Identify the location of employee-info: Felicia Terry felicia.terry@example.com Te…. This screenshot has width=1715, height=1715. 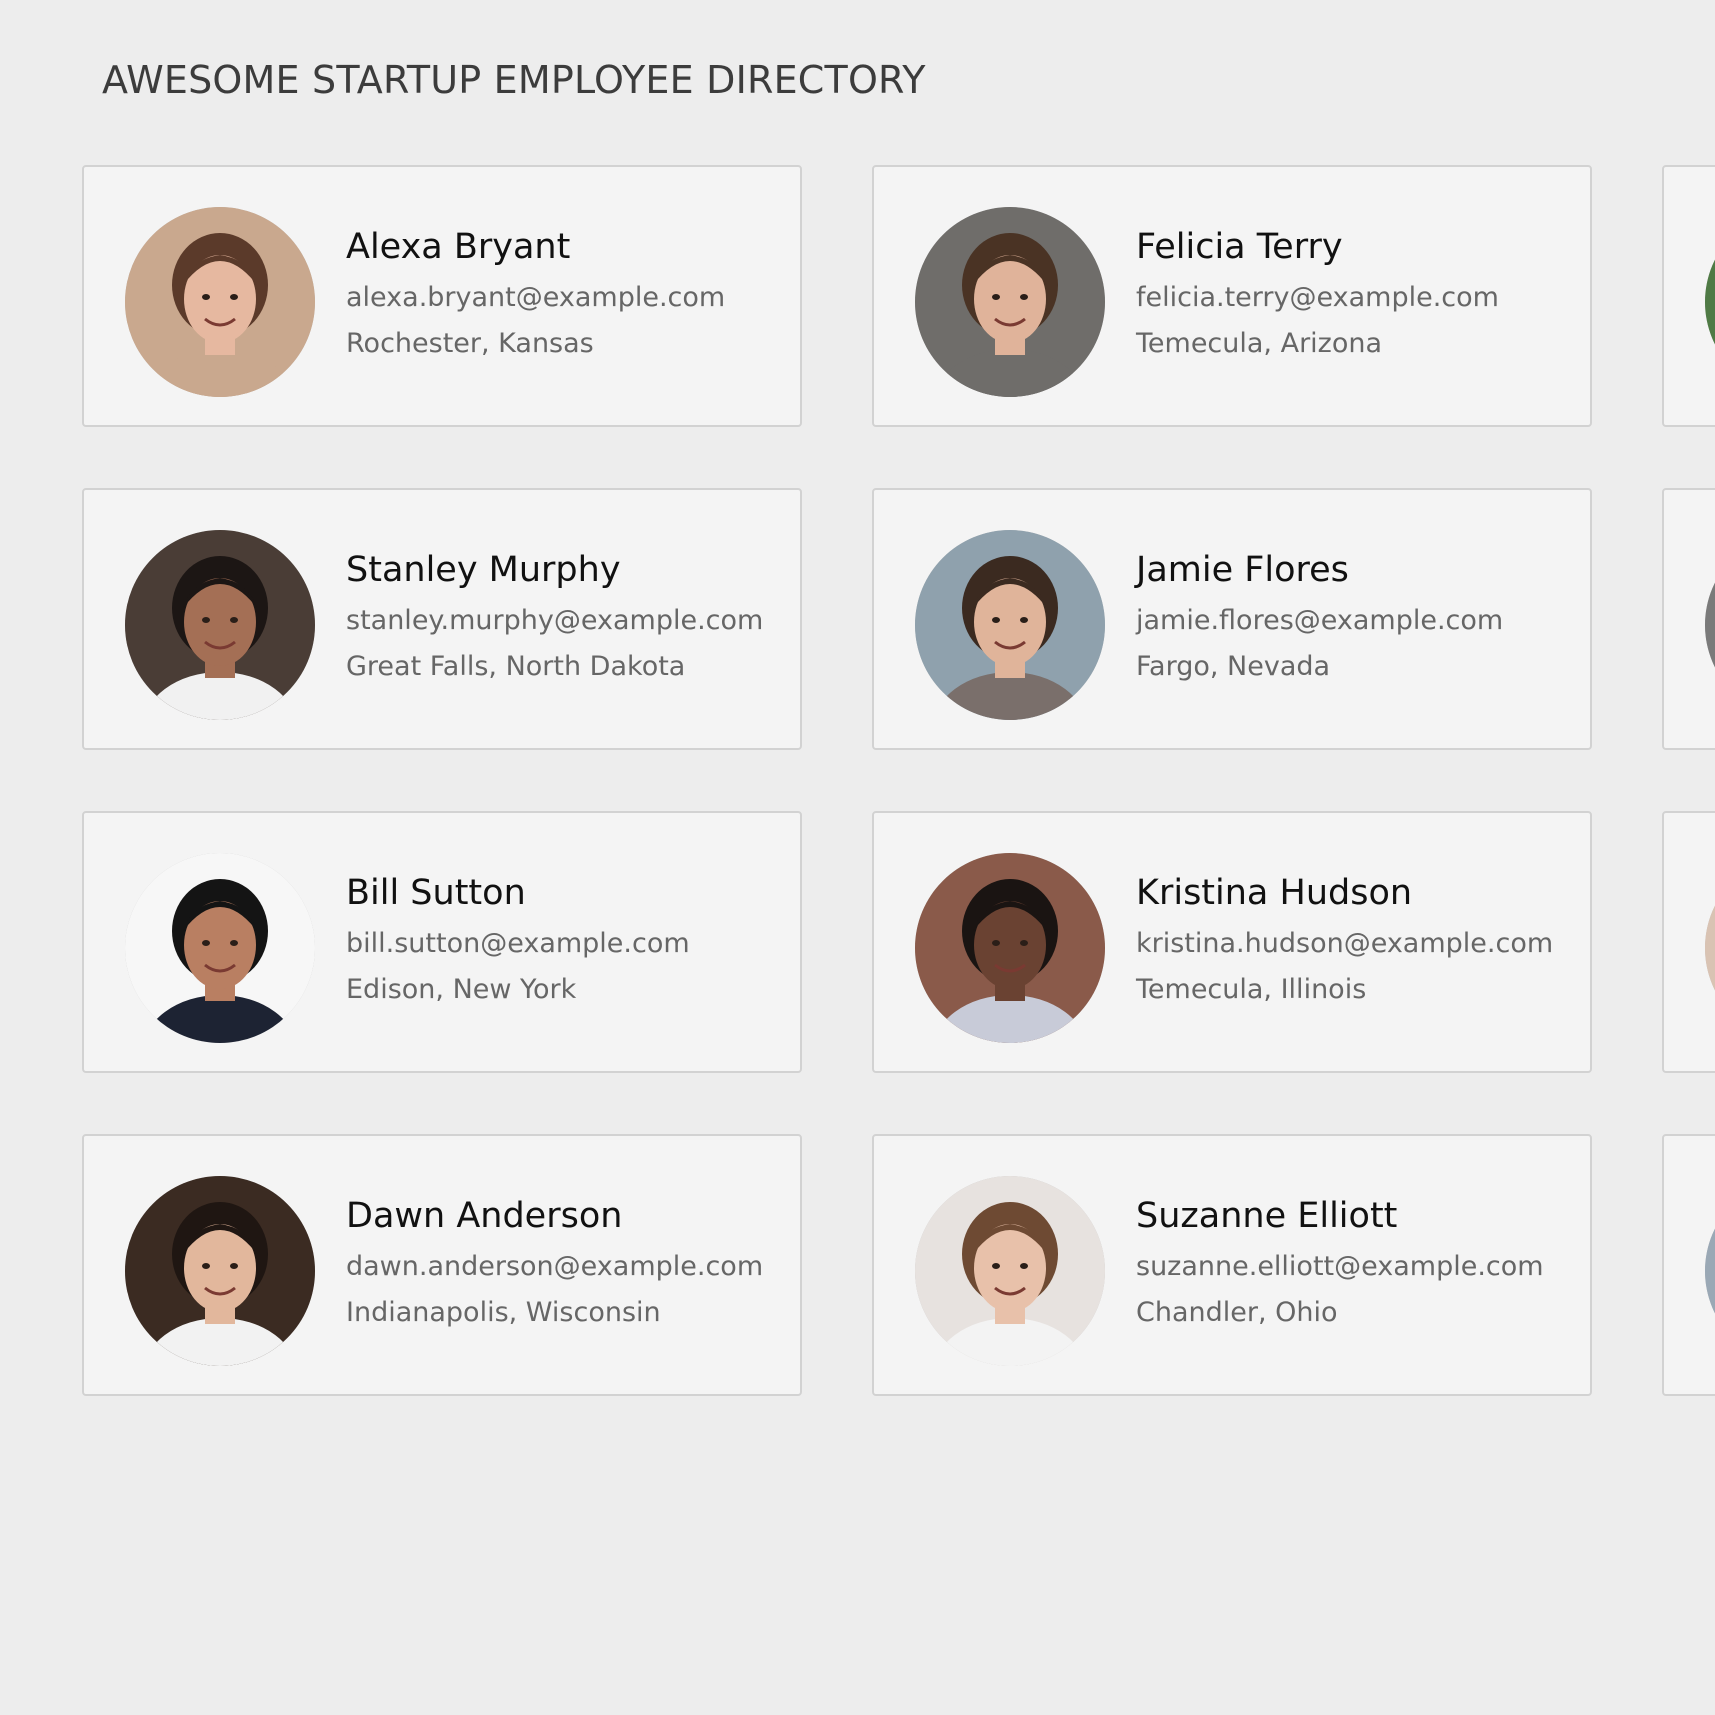
(1317, 296).